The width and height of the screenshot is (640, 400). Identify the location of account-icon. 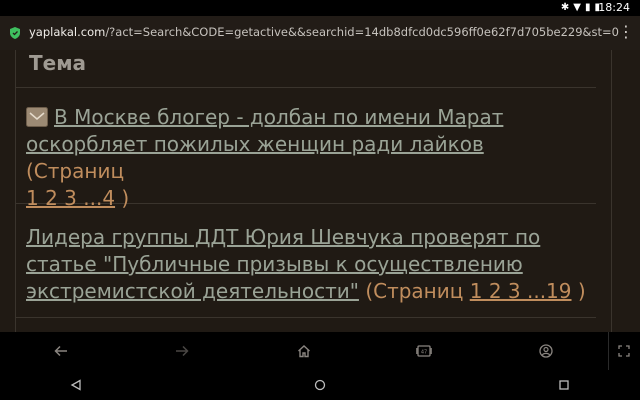
(546, 351).